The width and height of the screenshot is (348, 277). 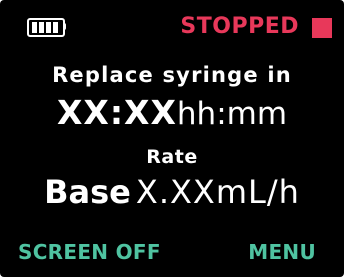 What do you see at coordinates (116, 112) in the screenshot?
I see `syringe-time-value: XX:XX` at bounding box center [116, 112].